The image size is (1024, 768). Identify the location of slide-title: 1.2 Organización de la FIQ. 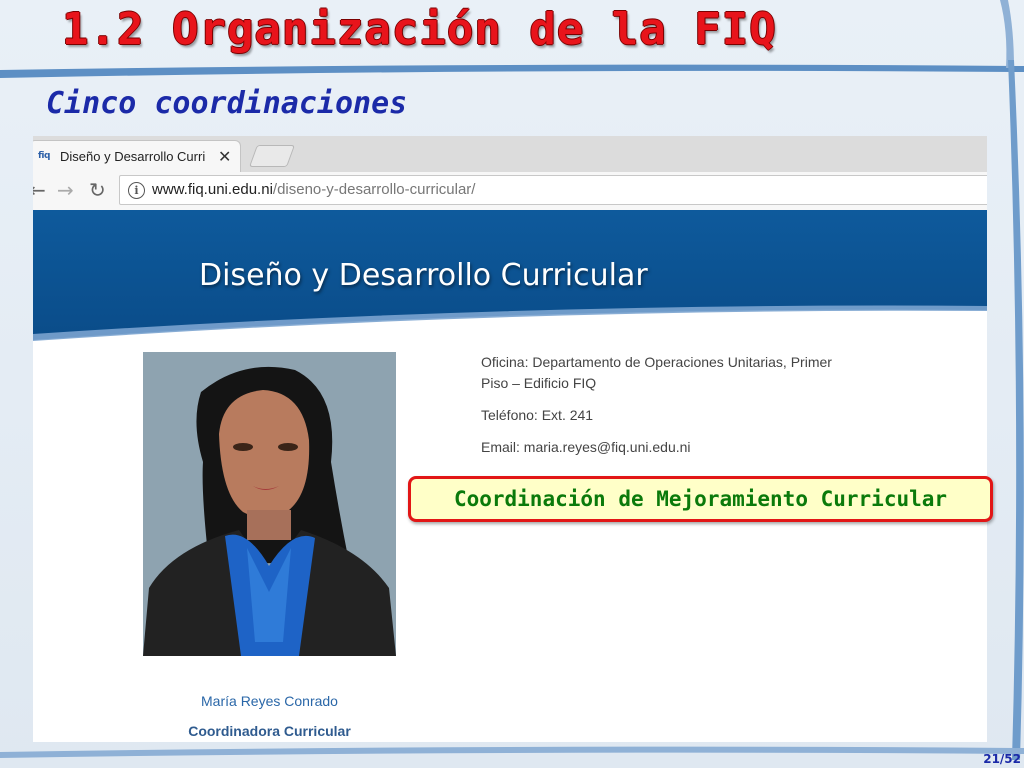
(419, 29).